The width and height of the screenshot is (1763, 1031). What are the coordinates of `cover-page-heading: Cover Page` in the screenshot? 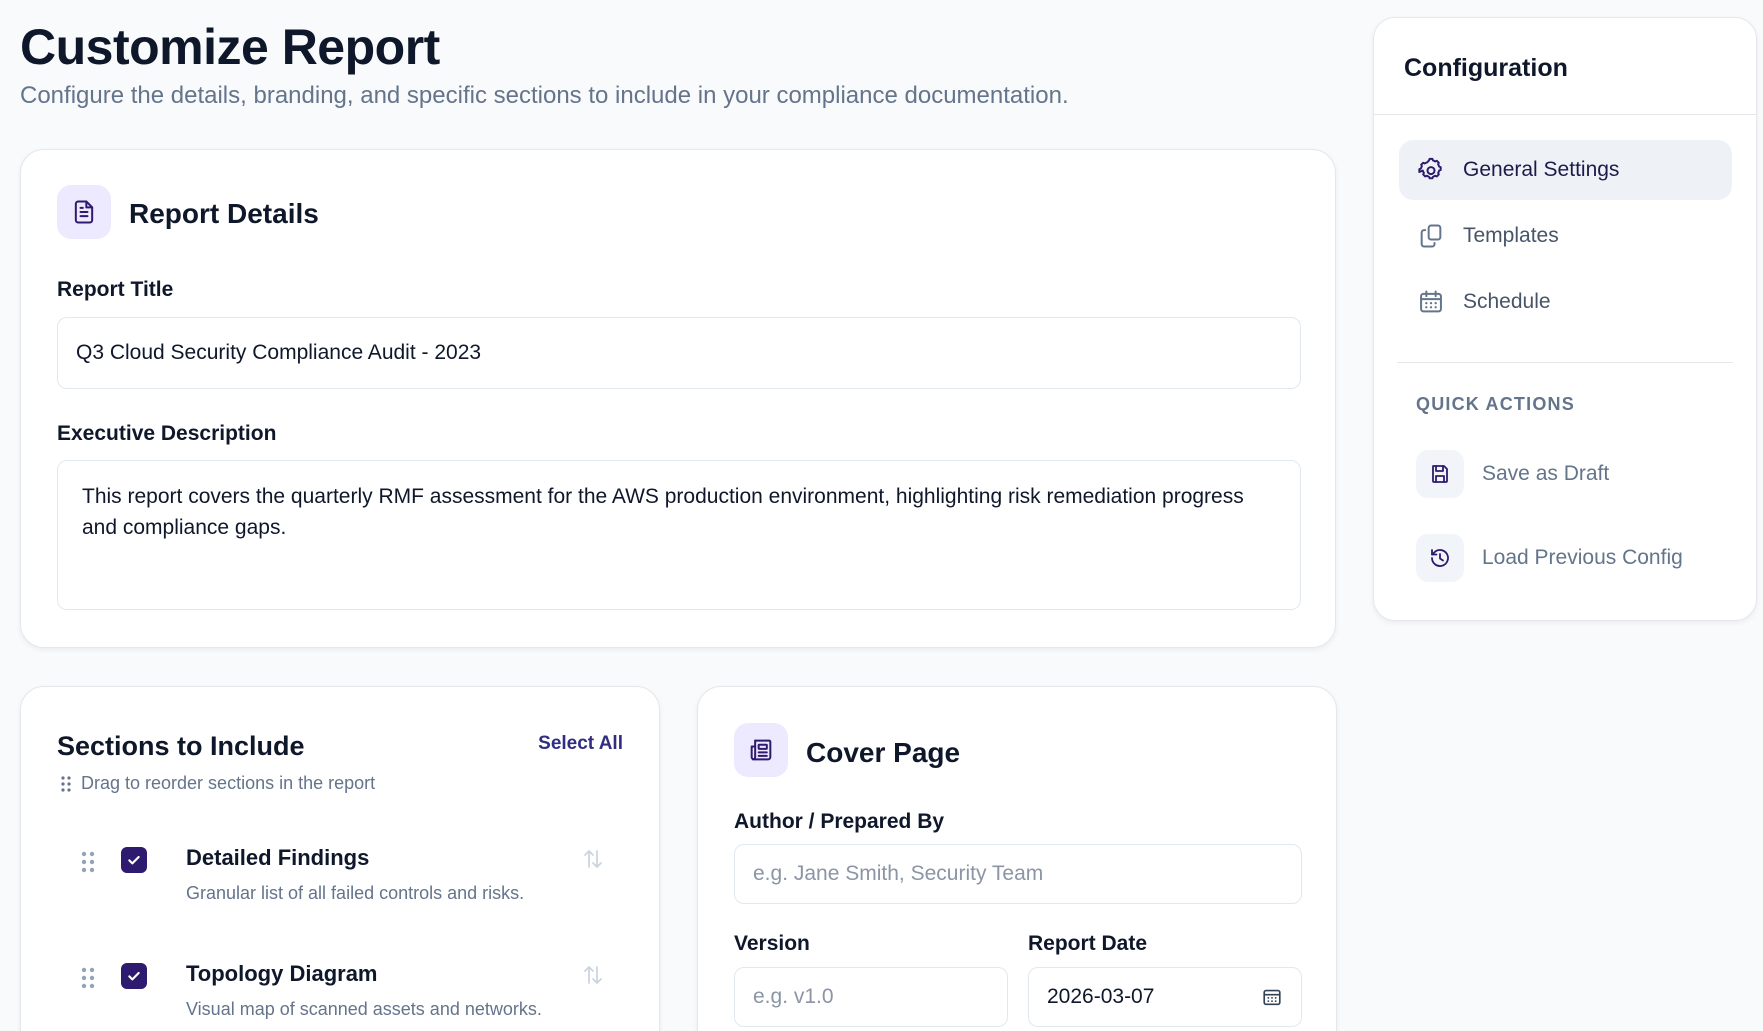 It's located at (883, 752).